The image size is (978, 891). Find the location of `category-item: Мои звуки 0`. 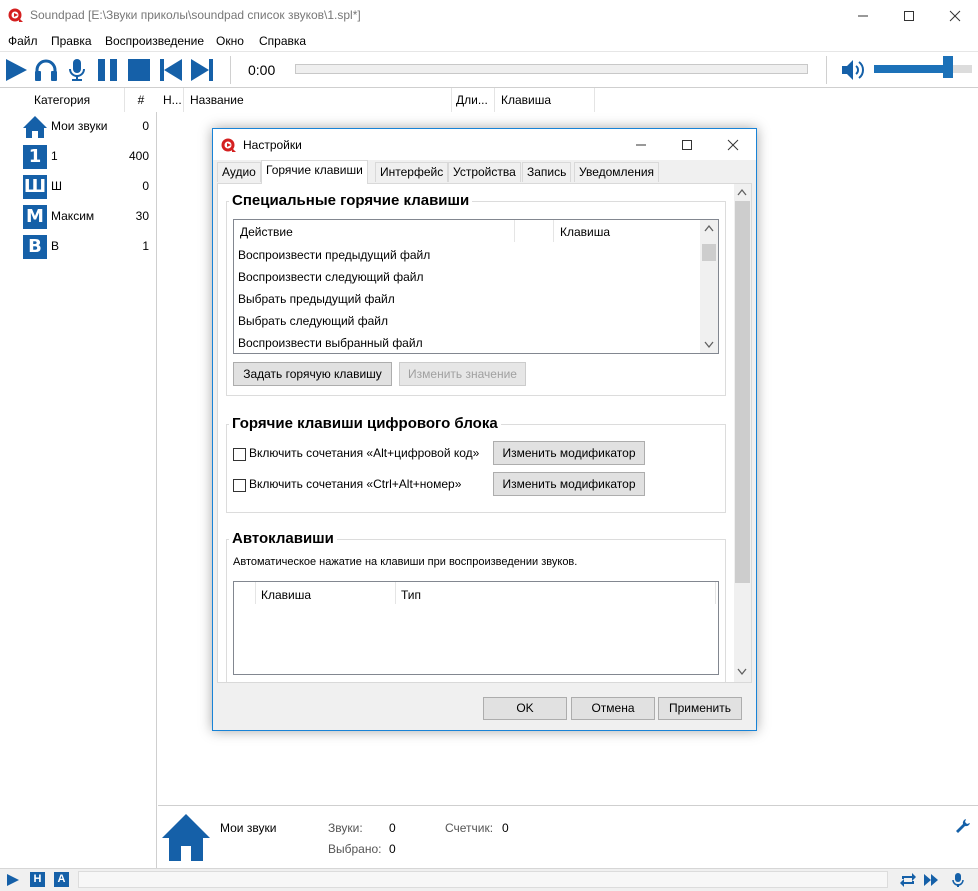

category-item: Мои звуки 0 is located at coordinates (78, 127).